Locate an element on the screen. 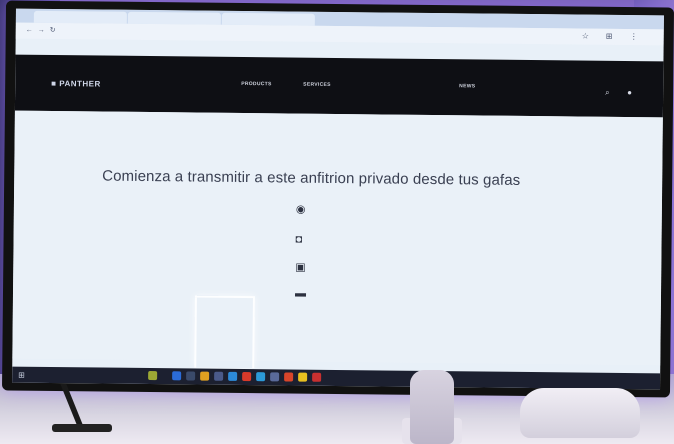  site-logo: ■ PANTHER is located at coordinates (76, 84).